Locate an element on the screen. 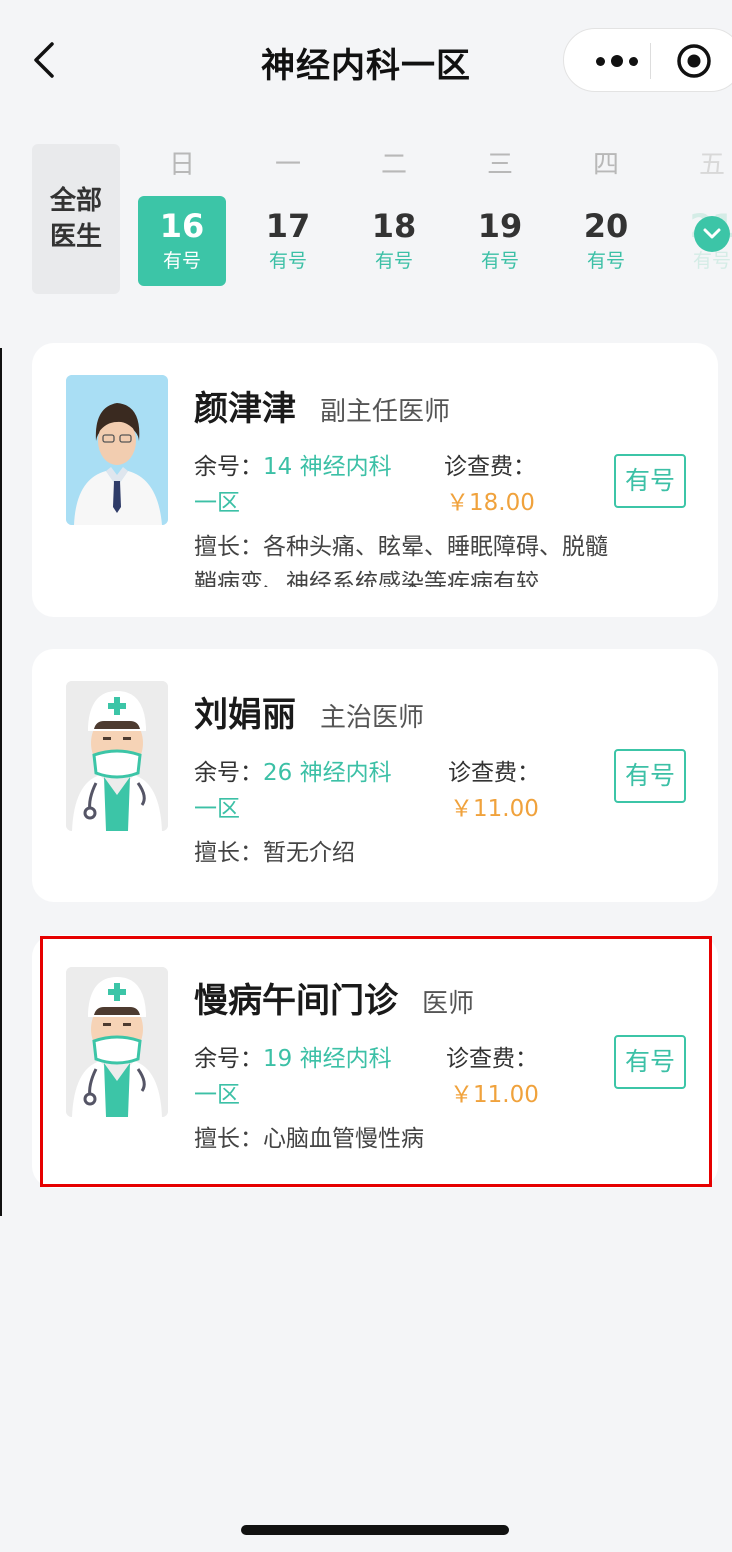 This screenshot has height=1552, width=732. expand-dates-button is located at coordinates (712, 234).